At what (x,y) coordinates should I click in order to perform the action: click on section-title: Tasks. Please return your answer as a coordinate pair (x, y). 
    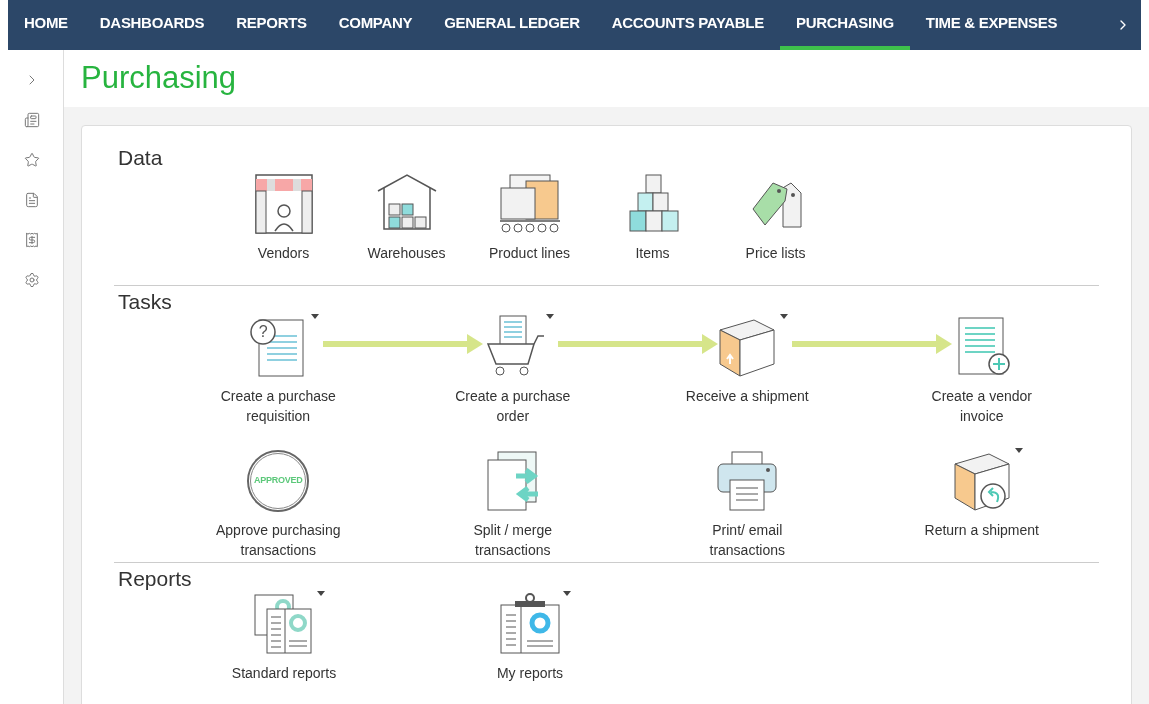
    Looking at the image, I should click on (145, 302).